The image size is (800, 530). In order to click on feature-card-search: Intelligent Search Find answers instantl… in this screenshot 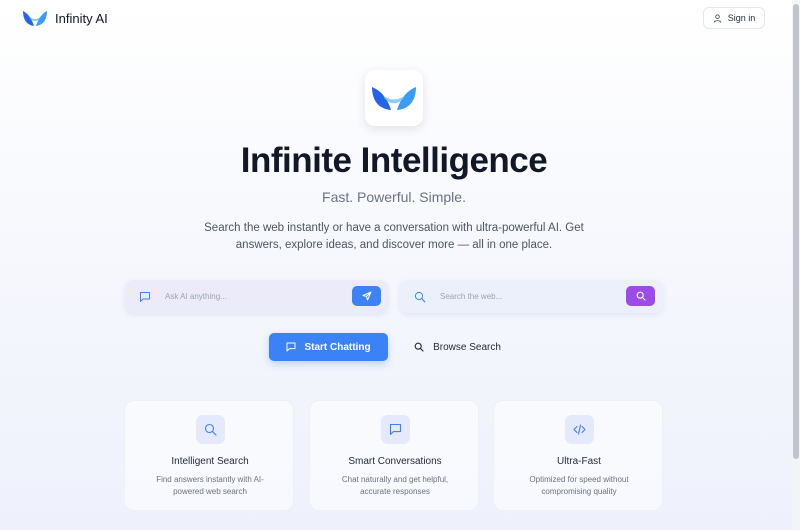, I will do `click(209, 455)`.